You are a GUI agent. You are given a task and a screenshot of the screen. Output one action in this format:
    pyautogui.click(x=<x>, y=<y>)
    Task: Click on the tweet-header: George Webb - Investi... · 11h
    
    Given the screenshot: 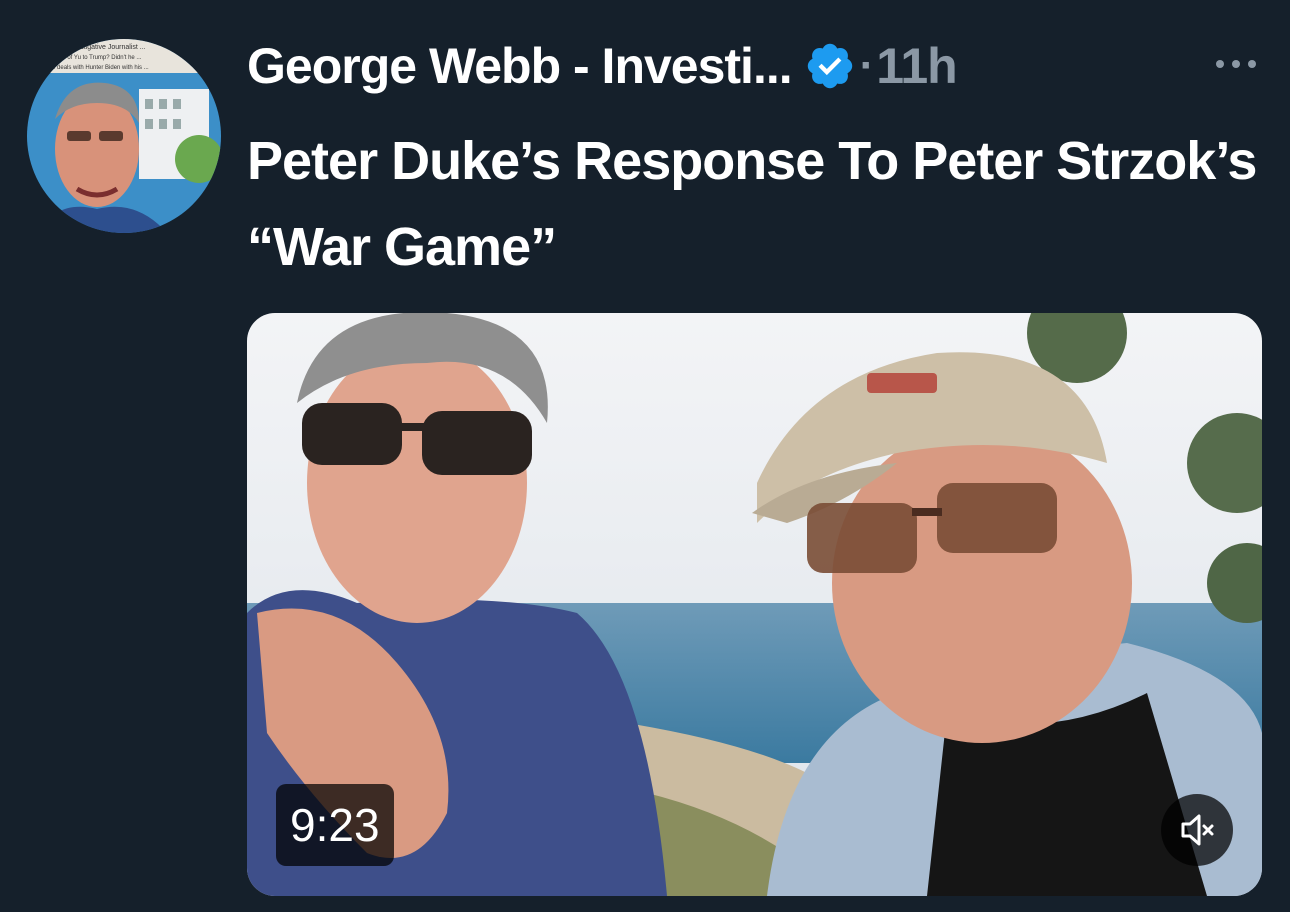 What is the action you would take?
    pyautogui.click(x=602, y=66)
    